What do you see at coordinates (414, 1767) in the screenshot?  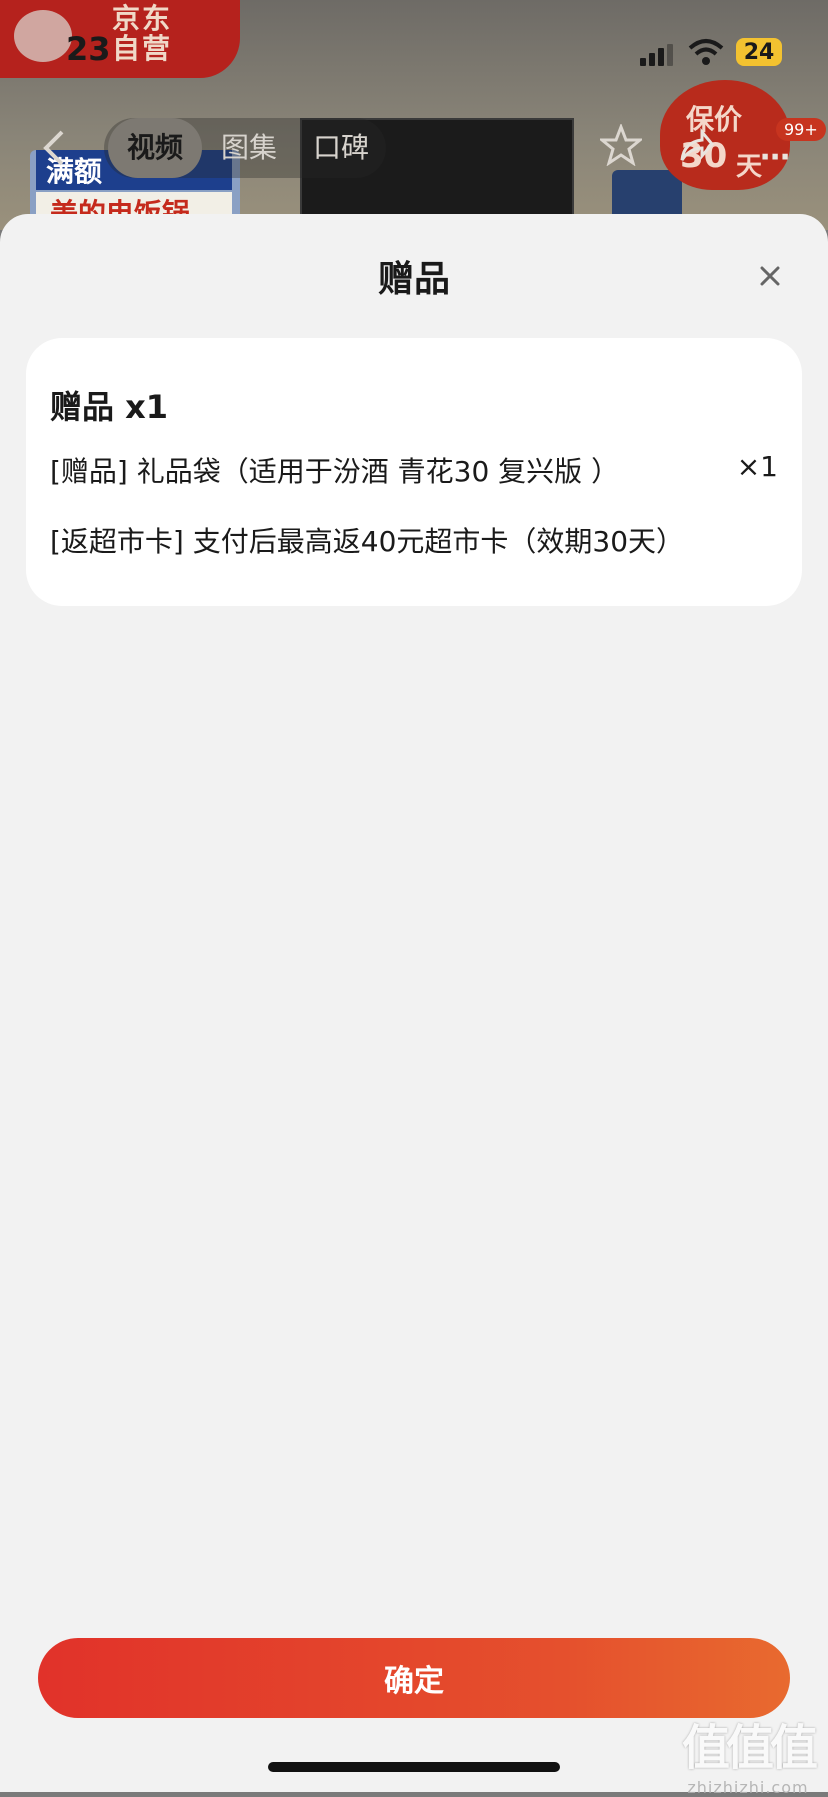 I see `home-indicator` at bounding box center [414, 1767].